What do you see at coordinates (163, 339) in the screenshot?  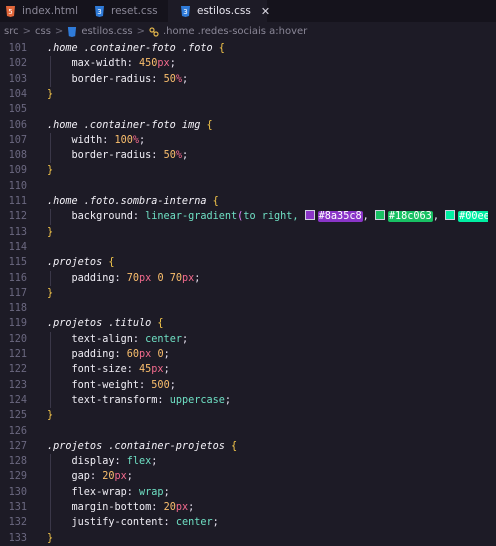 I see `code-token: center` at bounding box center [163, 339].